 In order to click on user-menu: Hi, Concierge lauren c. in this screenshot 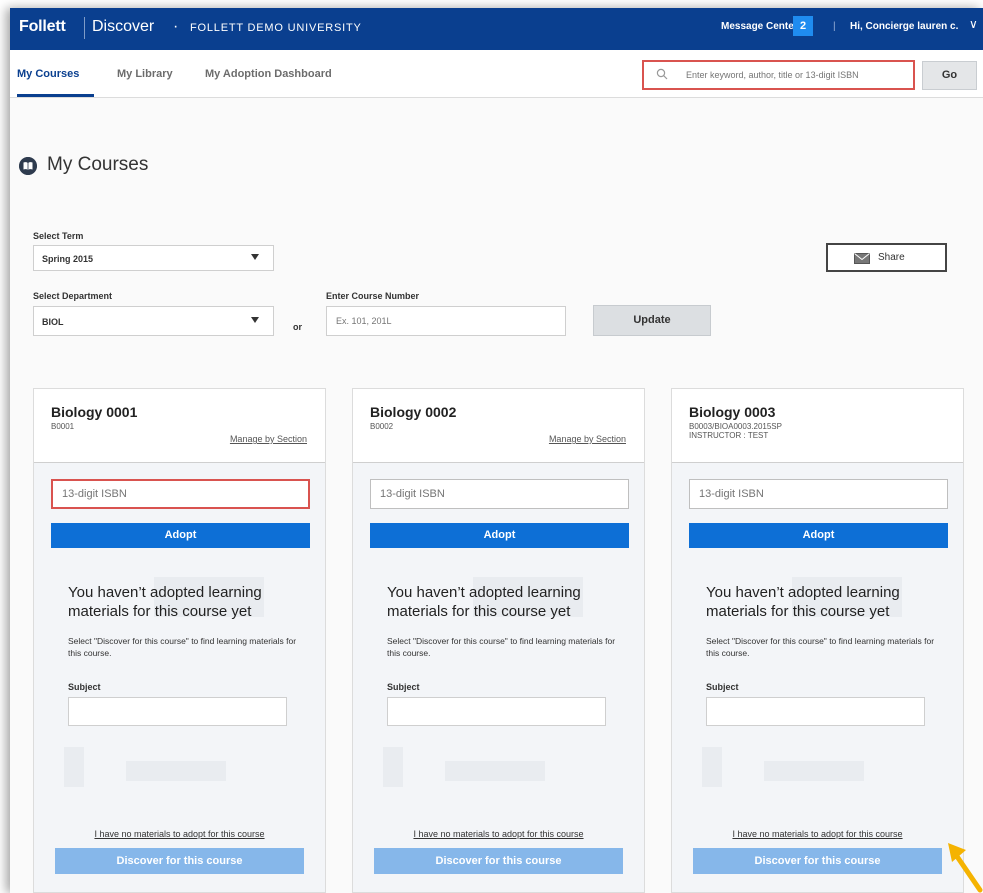, I will do `click(904, 26)`.